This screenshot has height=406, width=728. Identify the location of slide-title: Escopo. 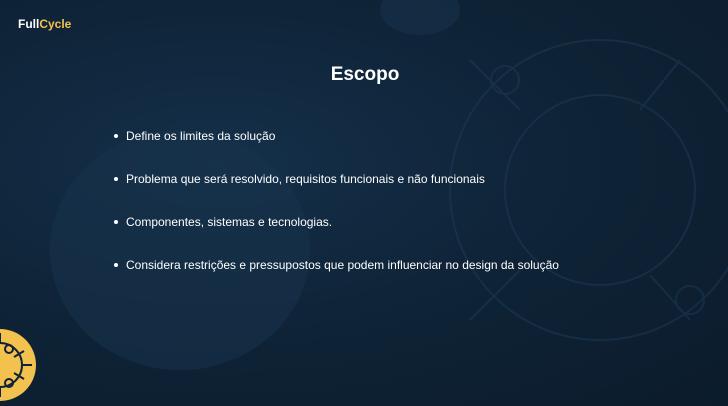
(365, 74).